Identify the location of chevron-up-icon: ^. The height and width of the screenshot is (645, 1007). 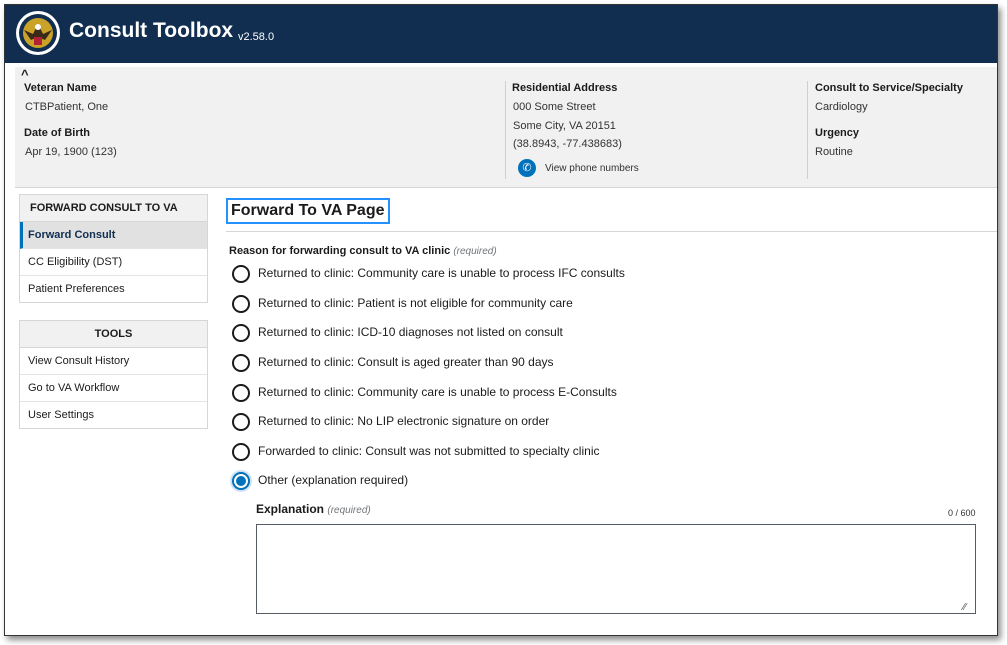
(25, 74).